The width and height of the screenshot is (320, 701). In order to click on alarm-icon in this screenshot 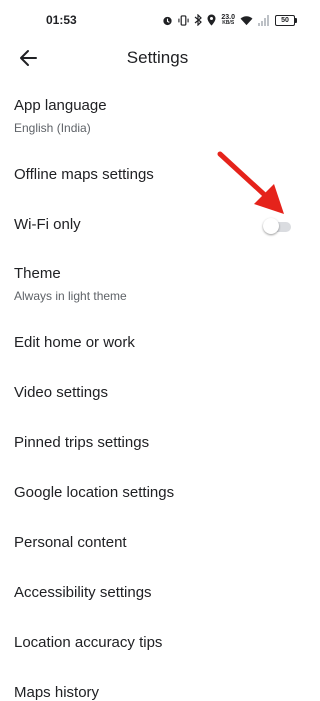, I will do `click(167, 20)`.